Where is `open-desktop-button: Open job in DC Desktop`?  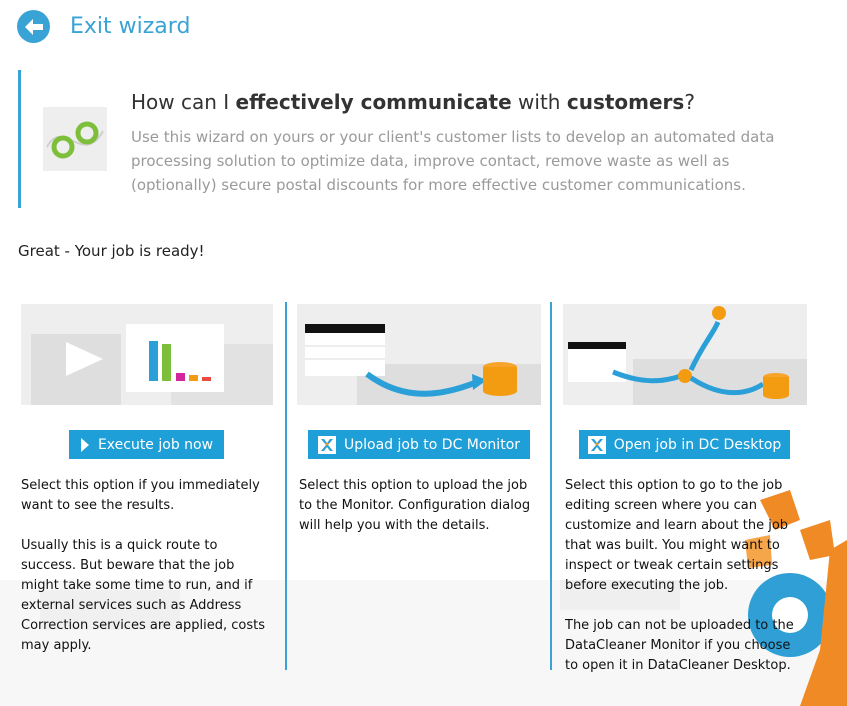 open-desktop-button: Open job in DC Desktop is located at coordinates (684, 444).